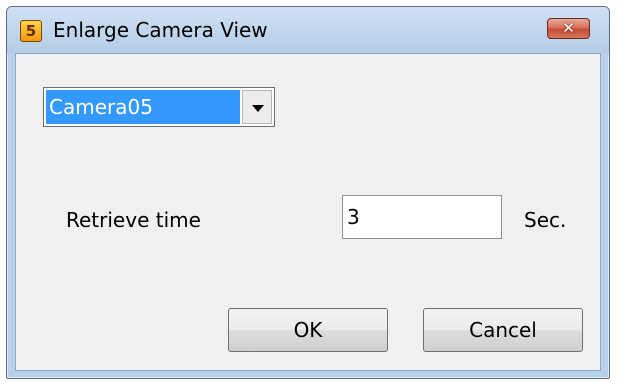 The width and height of the screenshot is (624, 387). Describe the element at coordinates (308, 30) in the screenshot. I see `title-bar: 5 Enlarge Camera View ✕` at that location.